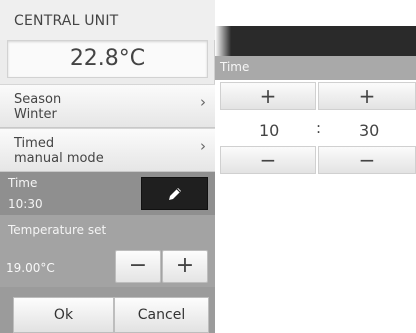  I want to click on season-label: Season, so click(38, 99).